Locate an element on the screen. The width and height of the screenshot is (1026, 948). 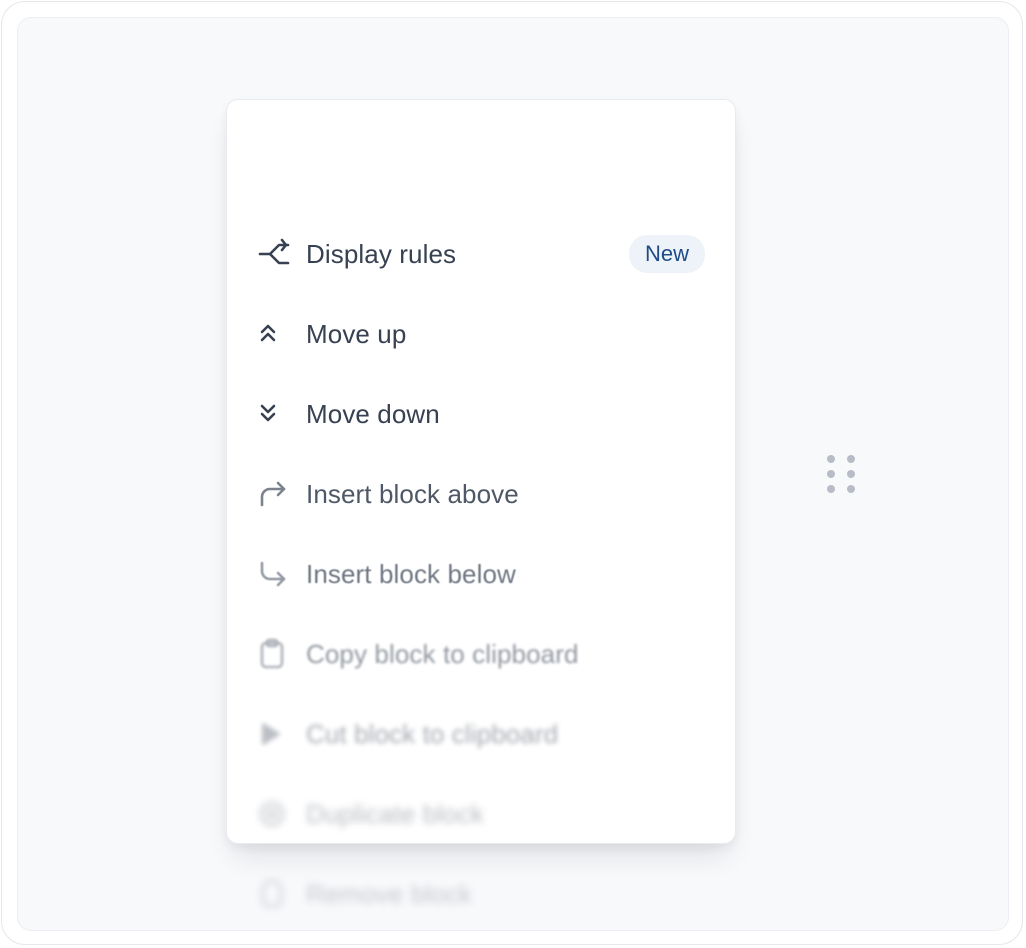
branch-icon is located at coordinates (274, 254).